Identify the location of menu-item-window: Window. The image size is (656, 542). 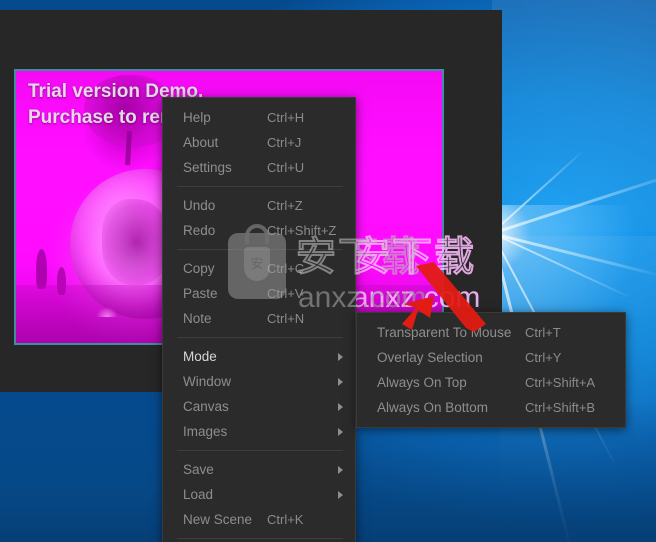
(259, 381).